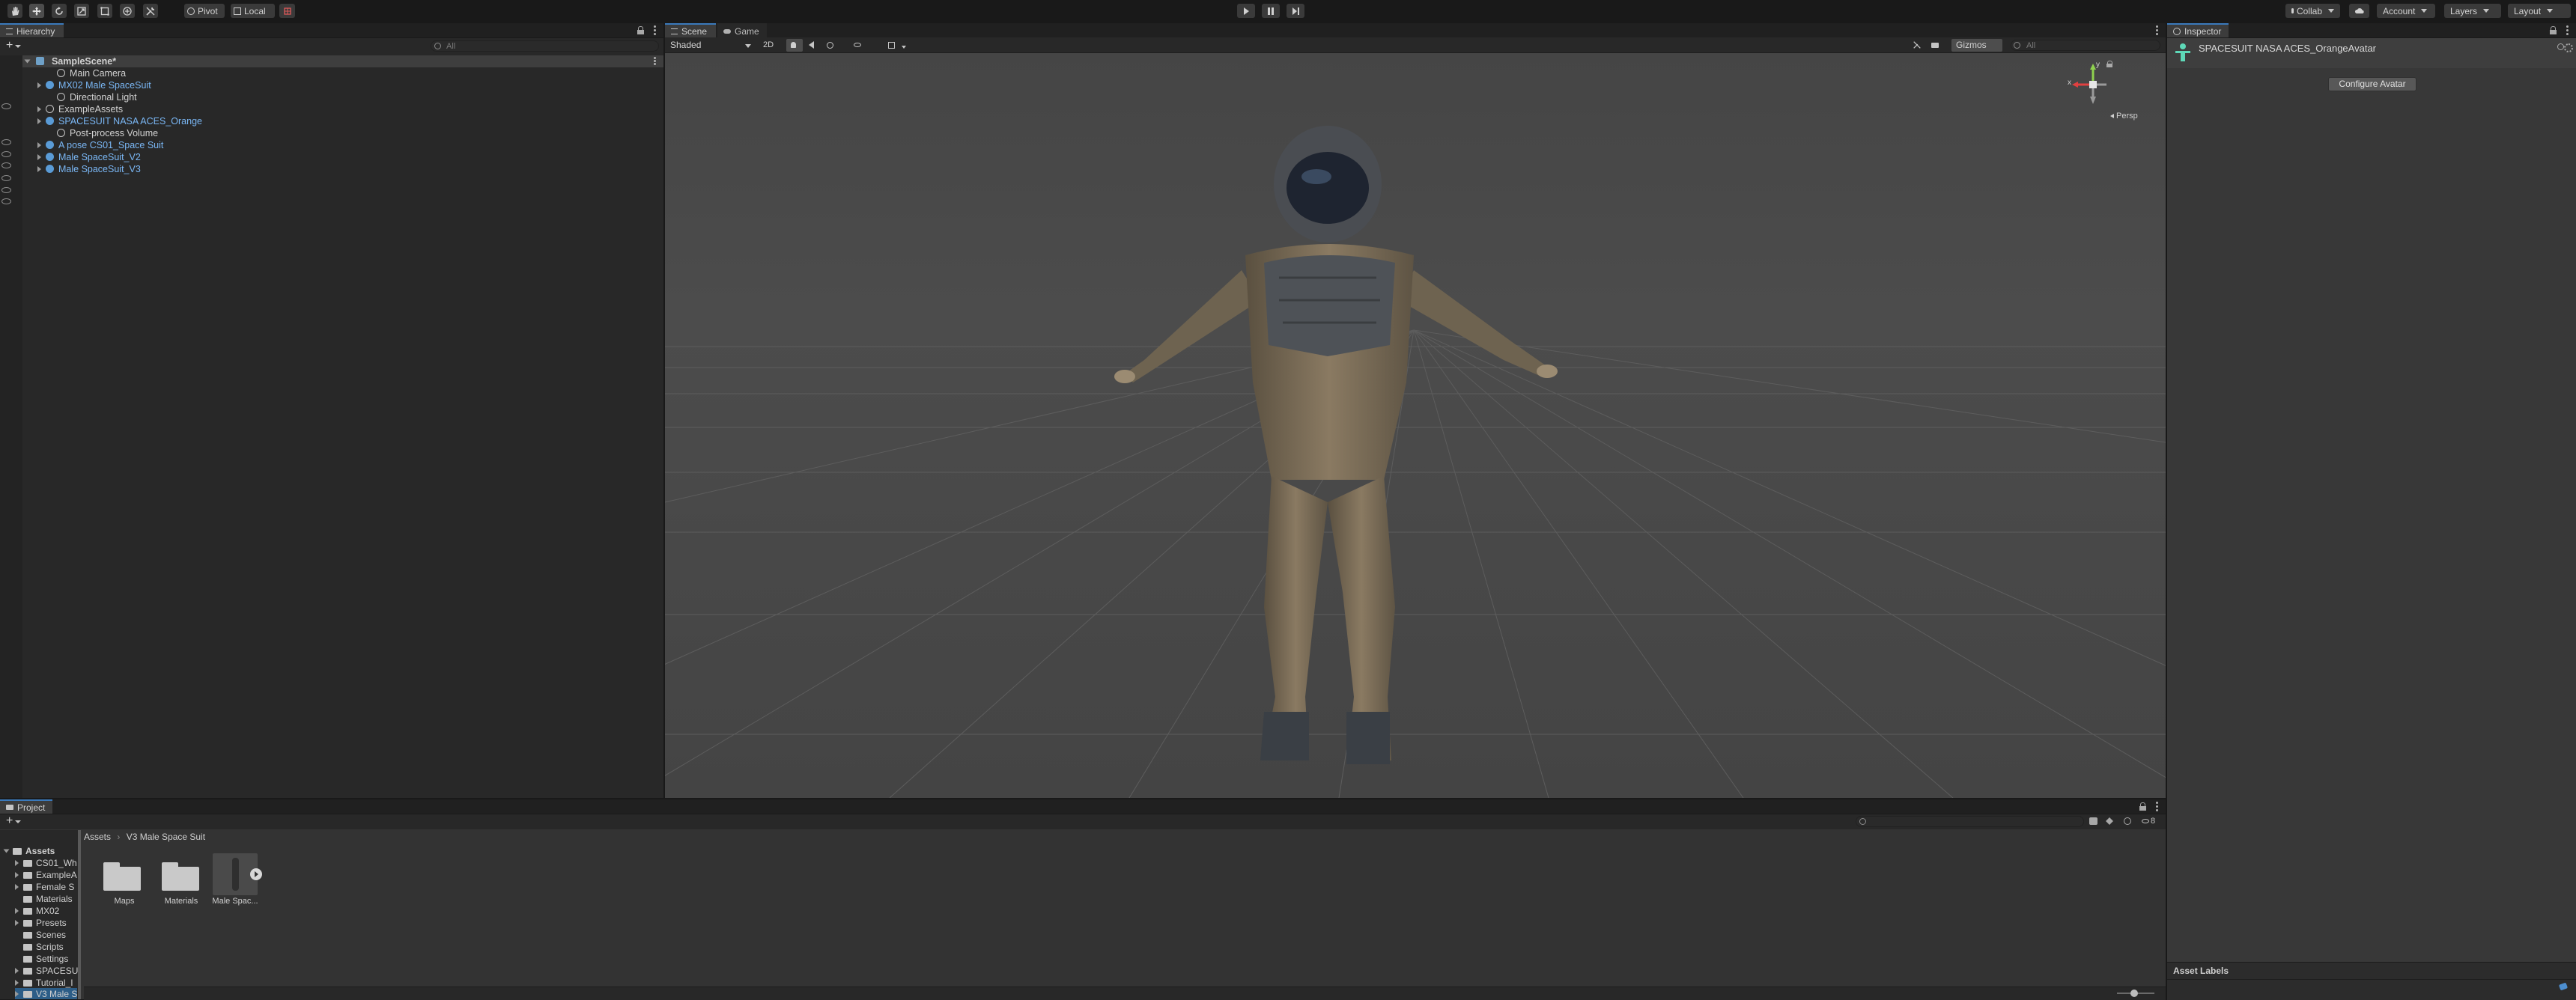 The image size is (2576, 1000). I want to click on step-button, so click(1295, 11).